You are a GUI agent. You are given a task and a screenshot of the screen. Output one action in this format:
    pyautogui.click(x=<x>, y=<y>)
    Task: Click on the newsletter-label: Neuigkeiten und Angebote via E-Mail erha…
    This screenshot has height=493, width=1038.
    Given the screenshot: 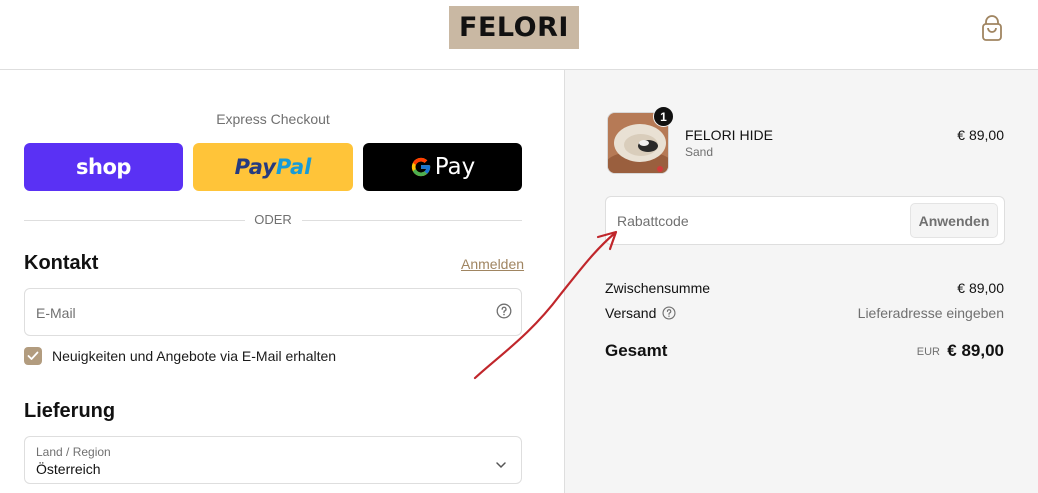 What is the action you would take?
    pyautogui.click(x=194, y=356)
    